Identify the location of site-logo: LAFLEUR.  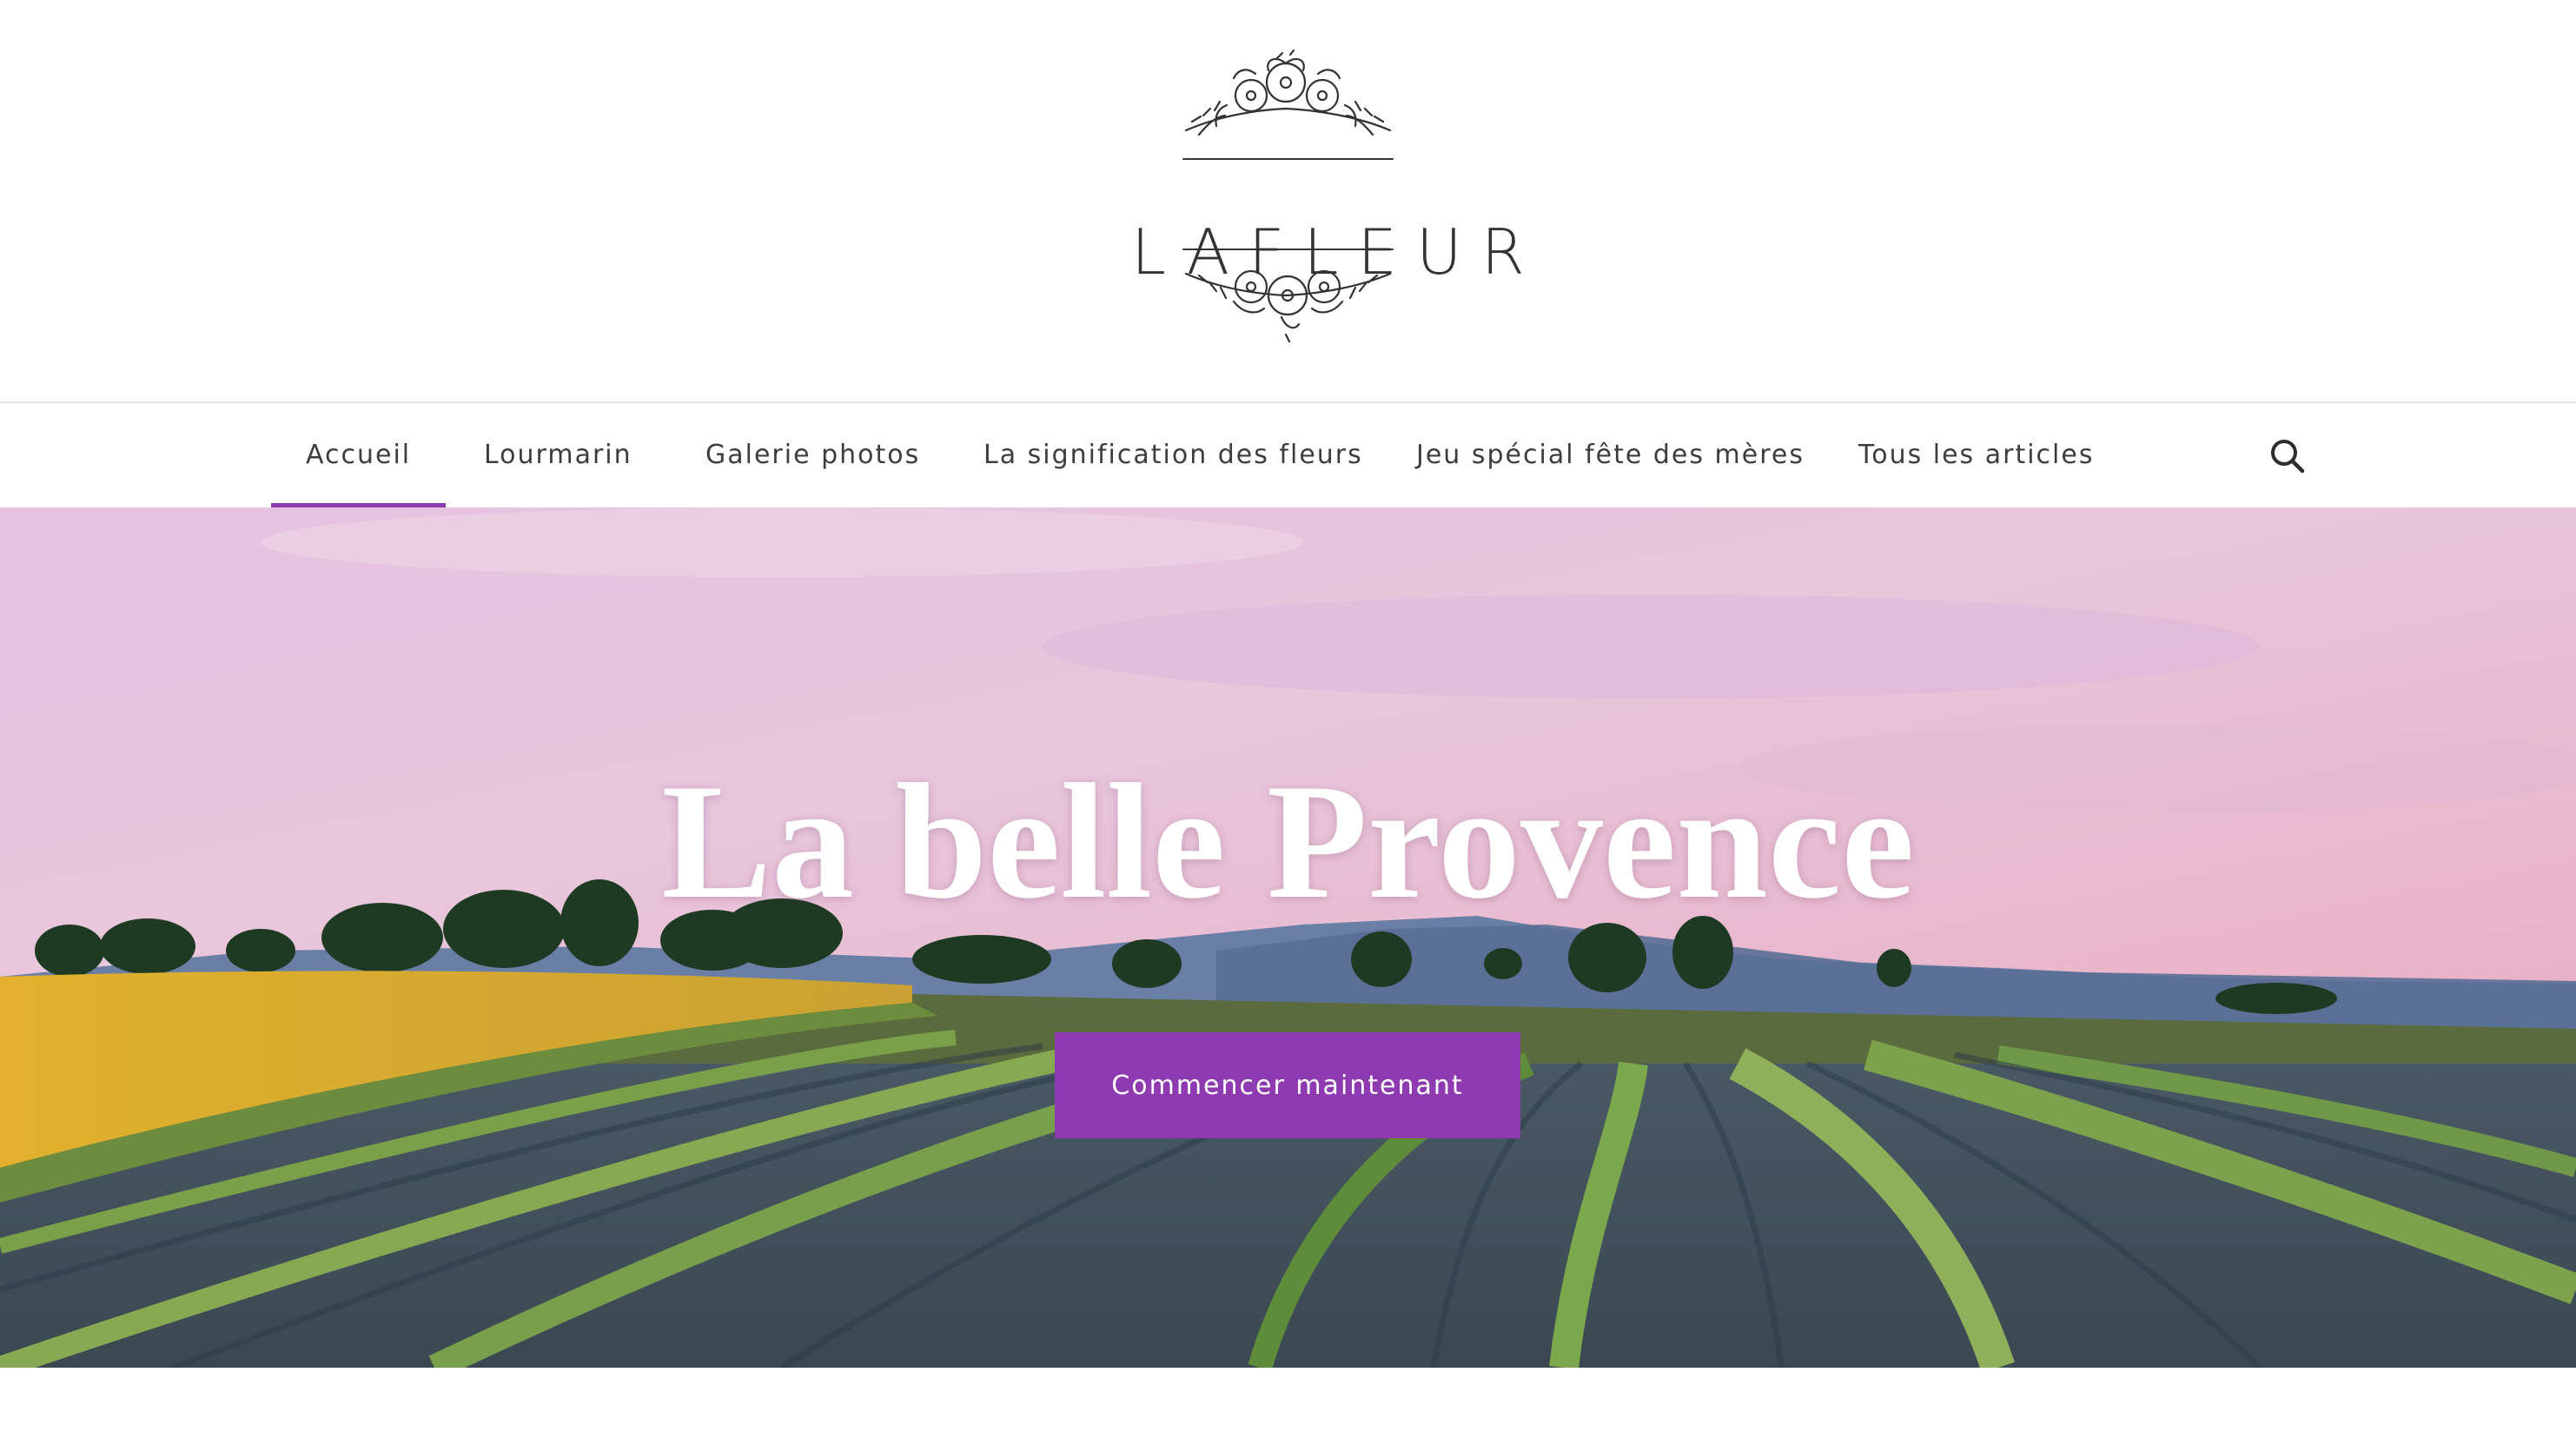
(1328, 200).